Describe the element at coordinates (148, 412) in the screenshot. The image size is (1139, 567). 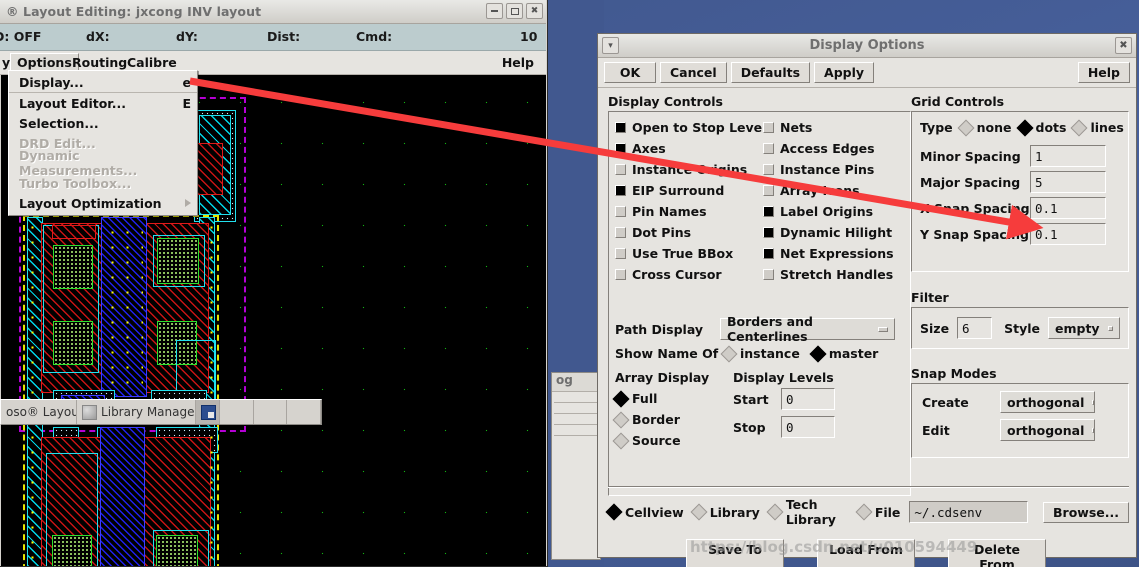
I see `taskbar-item-library-manager-label: Library Manager: \` at that location.